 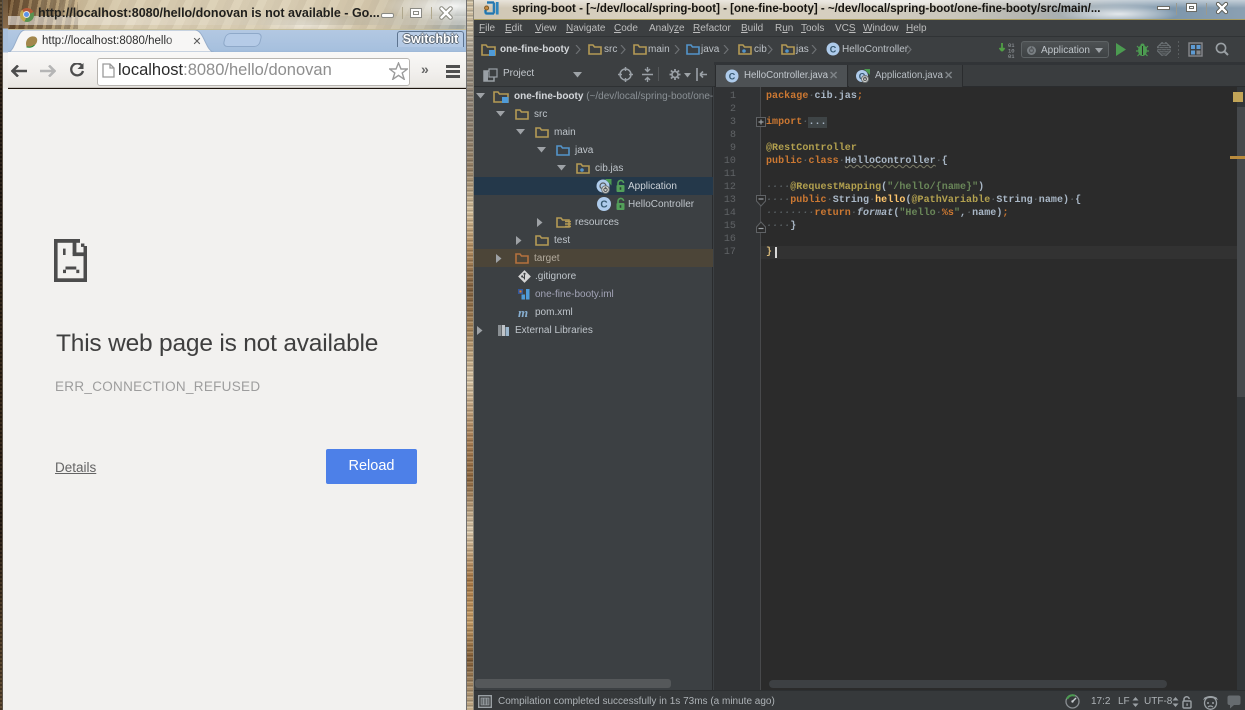 What do you see at coordinates (1011, 55) in the screenshot?
I see `svg-text: 01` at bounding box center [1011, 55].